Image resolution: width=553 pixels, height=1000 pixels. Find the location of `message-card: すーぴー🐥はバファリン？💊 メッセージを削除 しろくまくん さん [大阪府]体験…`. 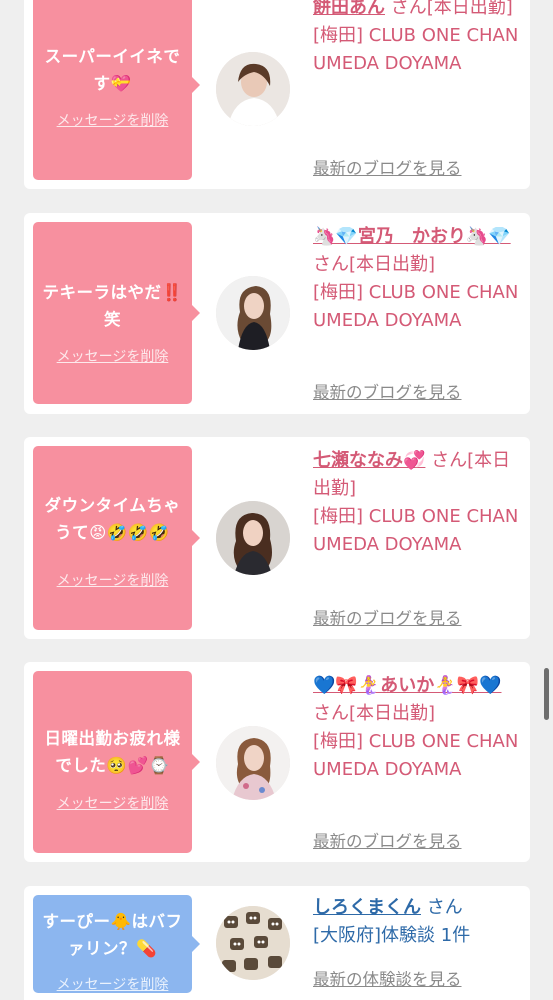

message-card: すーぴー🐥はバファリン？💊 メッセージを削除 しろくまくん さん [大阪府]体験… is located at coordinates (277, 943).